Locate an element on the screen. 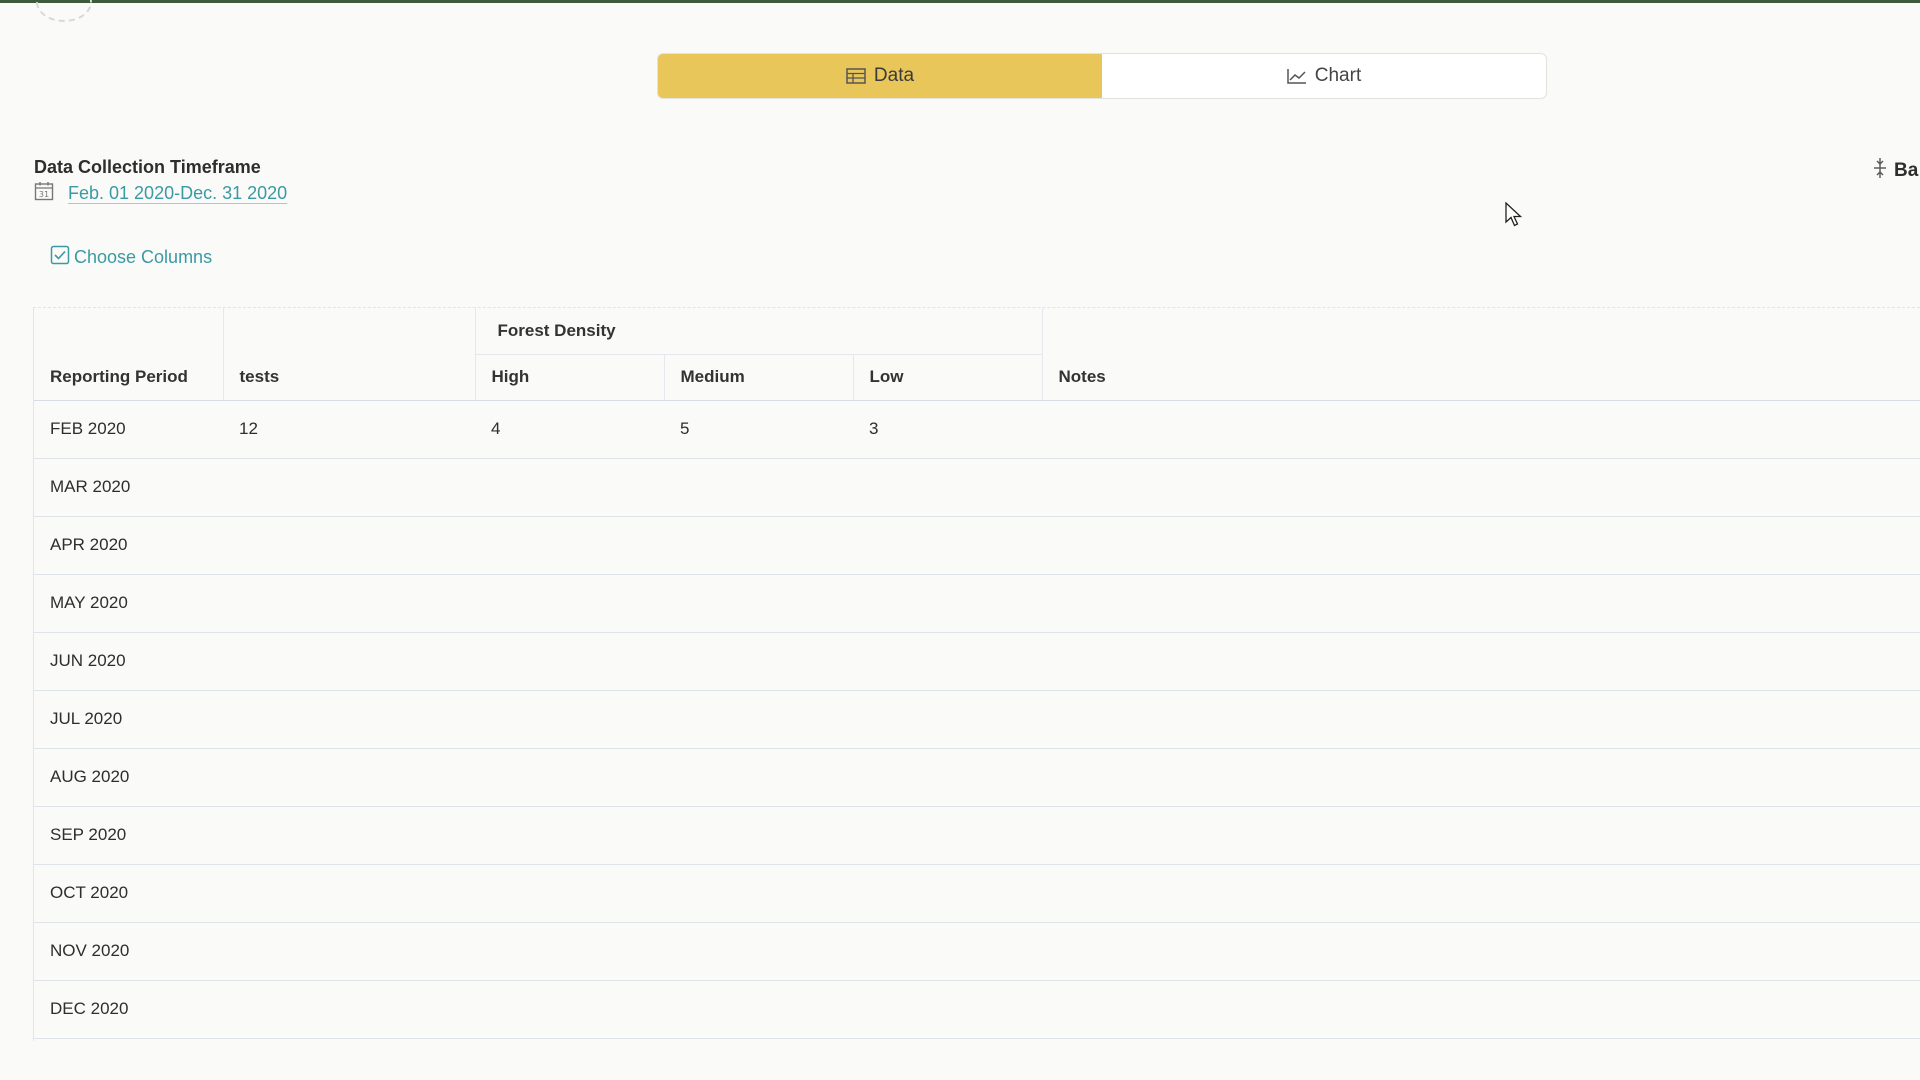  calendar-icon: 31 is located at coordinates (44, 193).